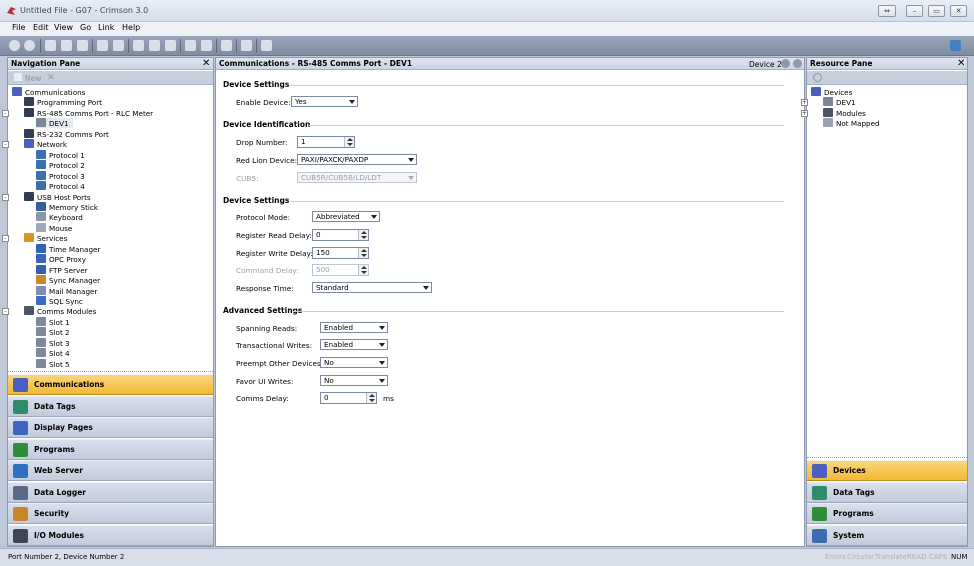  Describe the element at coordinates (18, 27) in the screenshot. I see `menu-file: File` at that location.